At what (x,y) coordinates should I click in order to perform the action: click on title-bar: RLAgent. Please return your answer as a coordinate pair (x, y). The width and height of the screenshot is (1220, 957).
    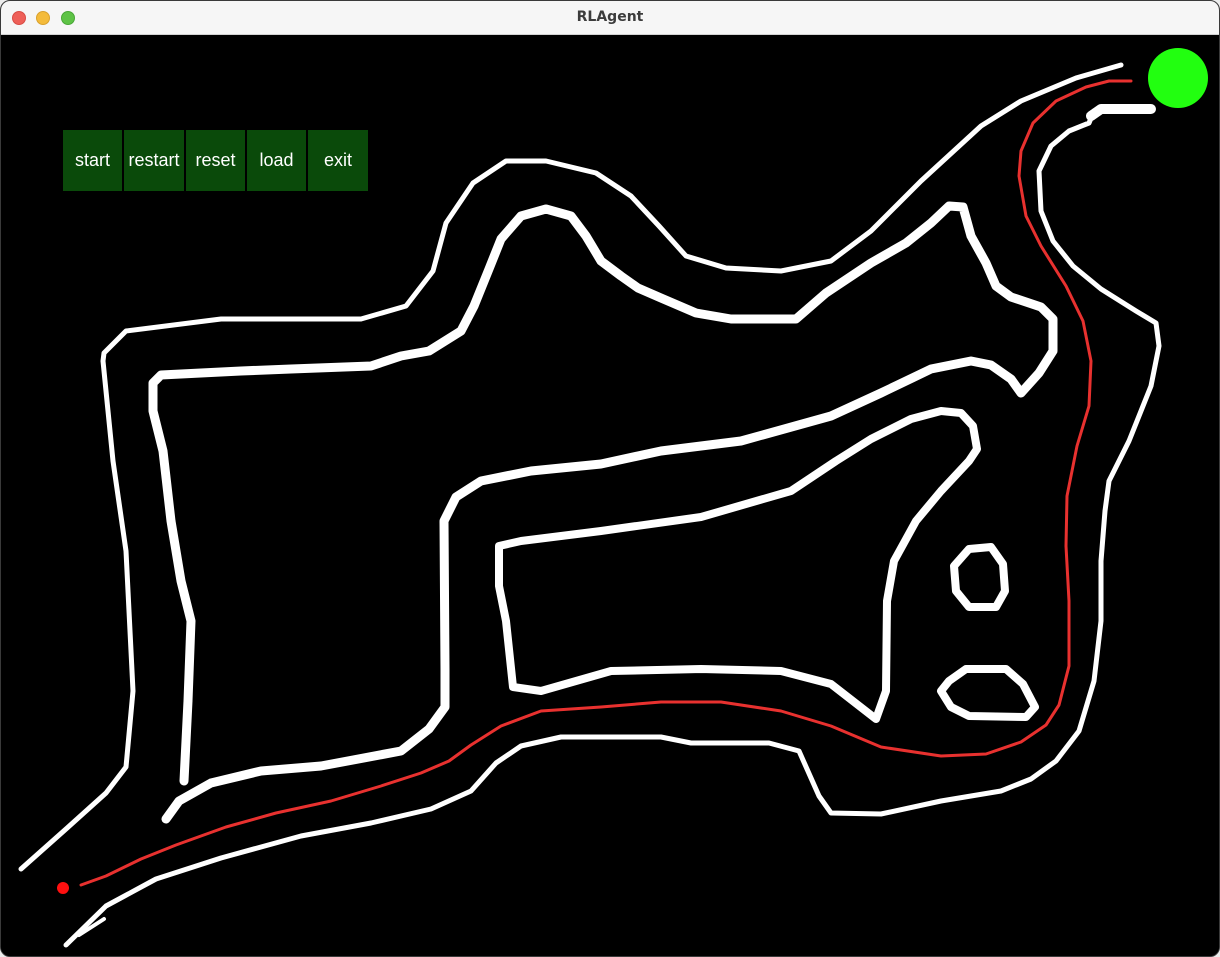
    Looking at the image, I should click on (610, 18).